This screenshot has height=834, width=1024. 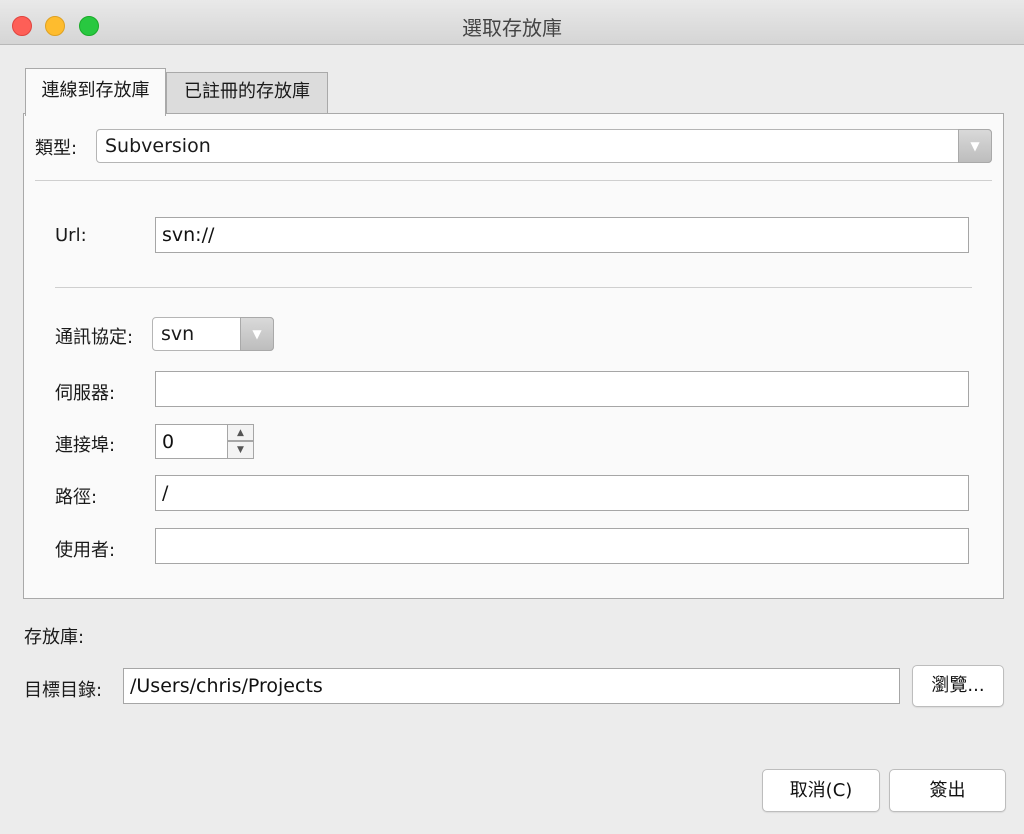 I want to click on target-directory-input: /Users/chris/Projects, so click(x=511, y=686).